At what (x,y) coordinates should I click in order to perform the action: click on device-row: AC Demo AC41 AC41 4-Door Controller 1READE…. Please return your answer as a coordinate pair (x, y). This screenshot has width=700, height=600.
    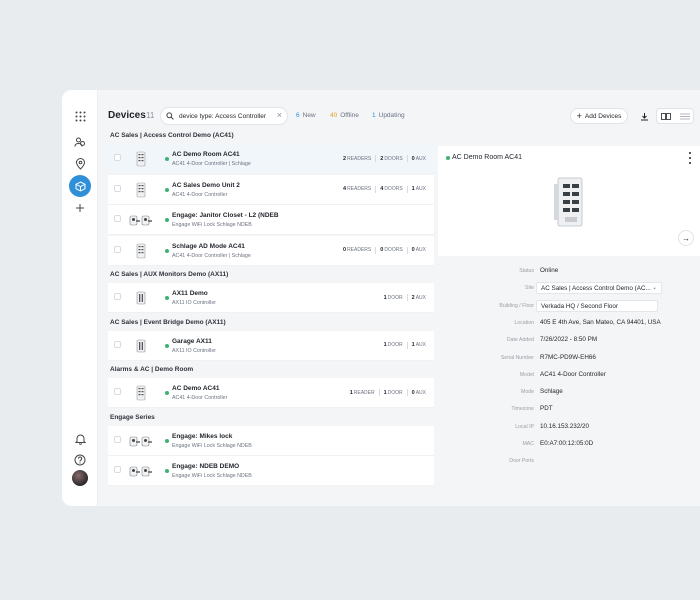
    Looking at the image, I should click on (271, 393).